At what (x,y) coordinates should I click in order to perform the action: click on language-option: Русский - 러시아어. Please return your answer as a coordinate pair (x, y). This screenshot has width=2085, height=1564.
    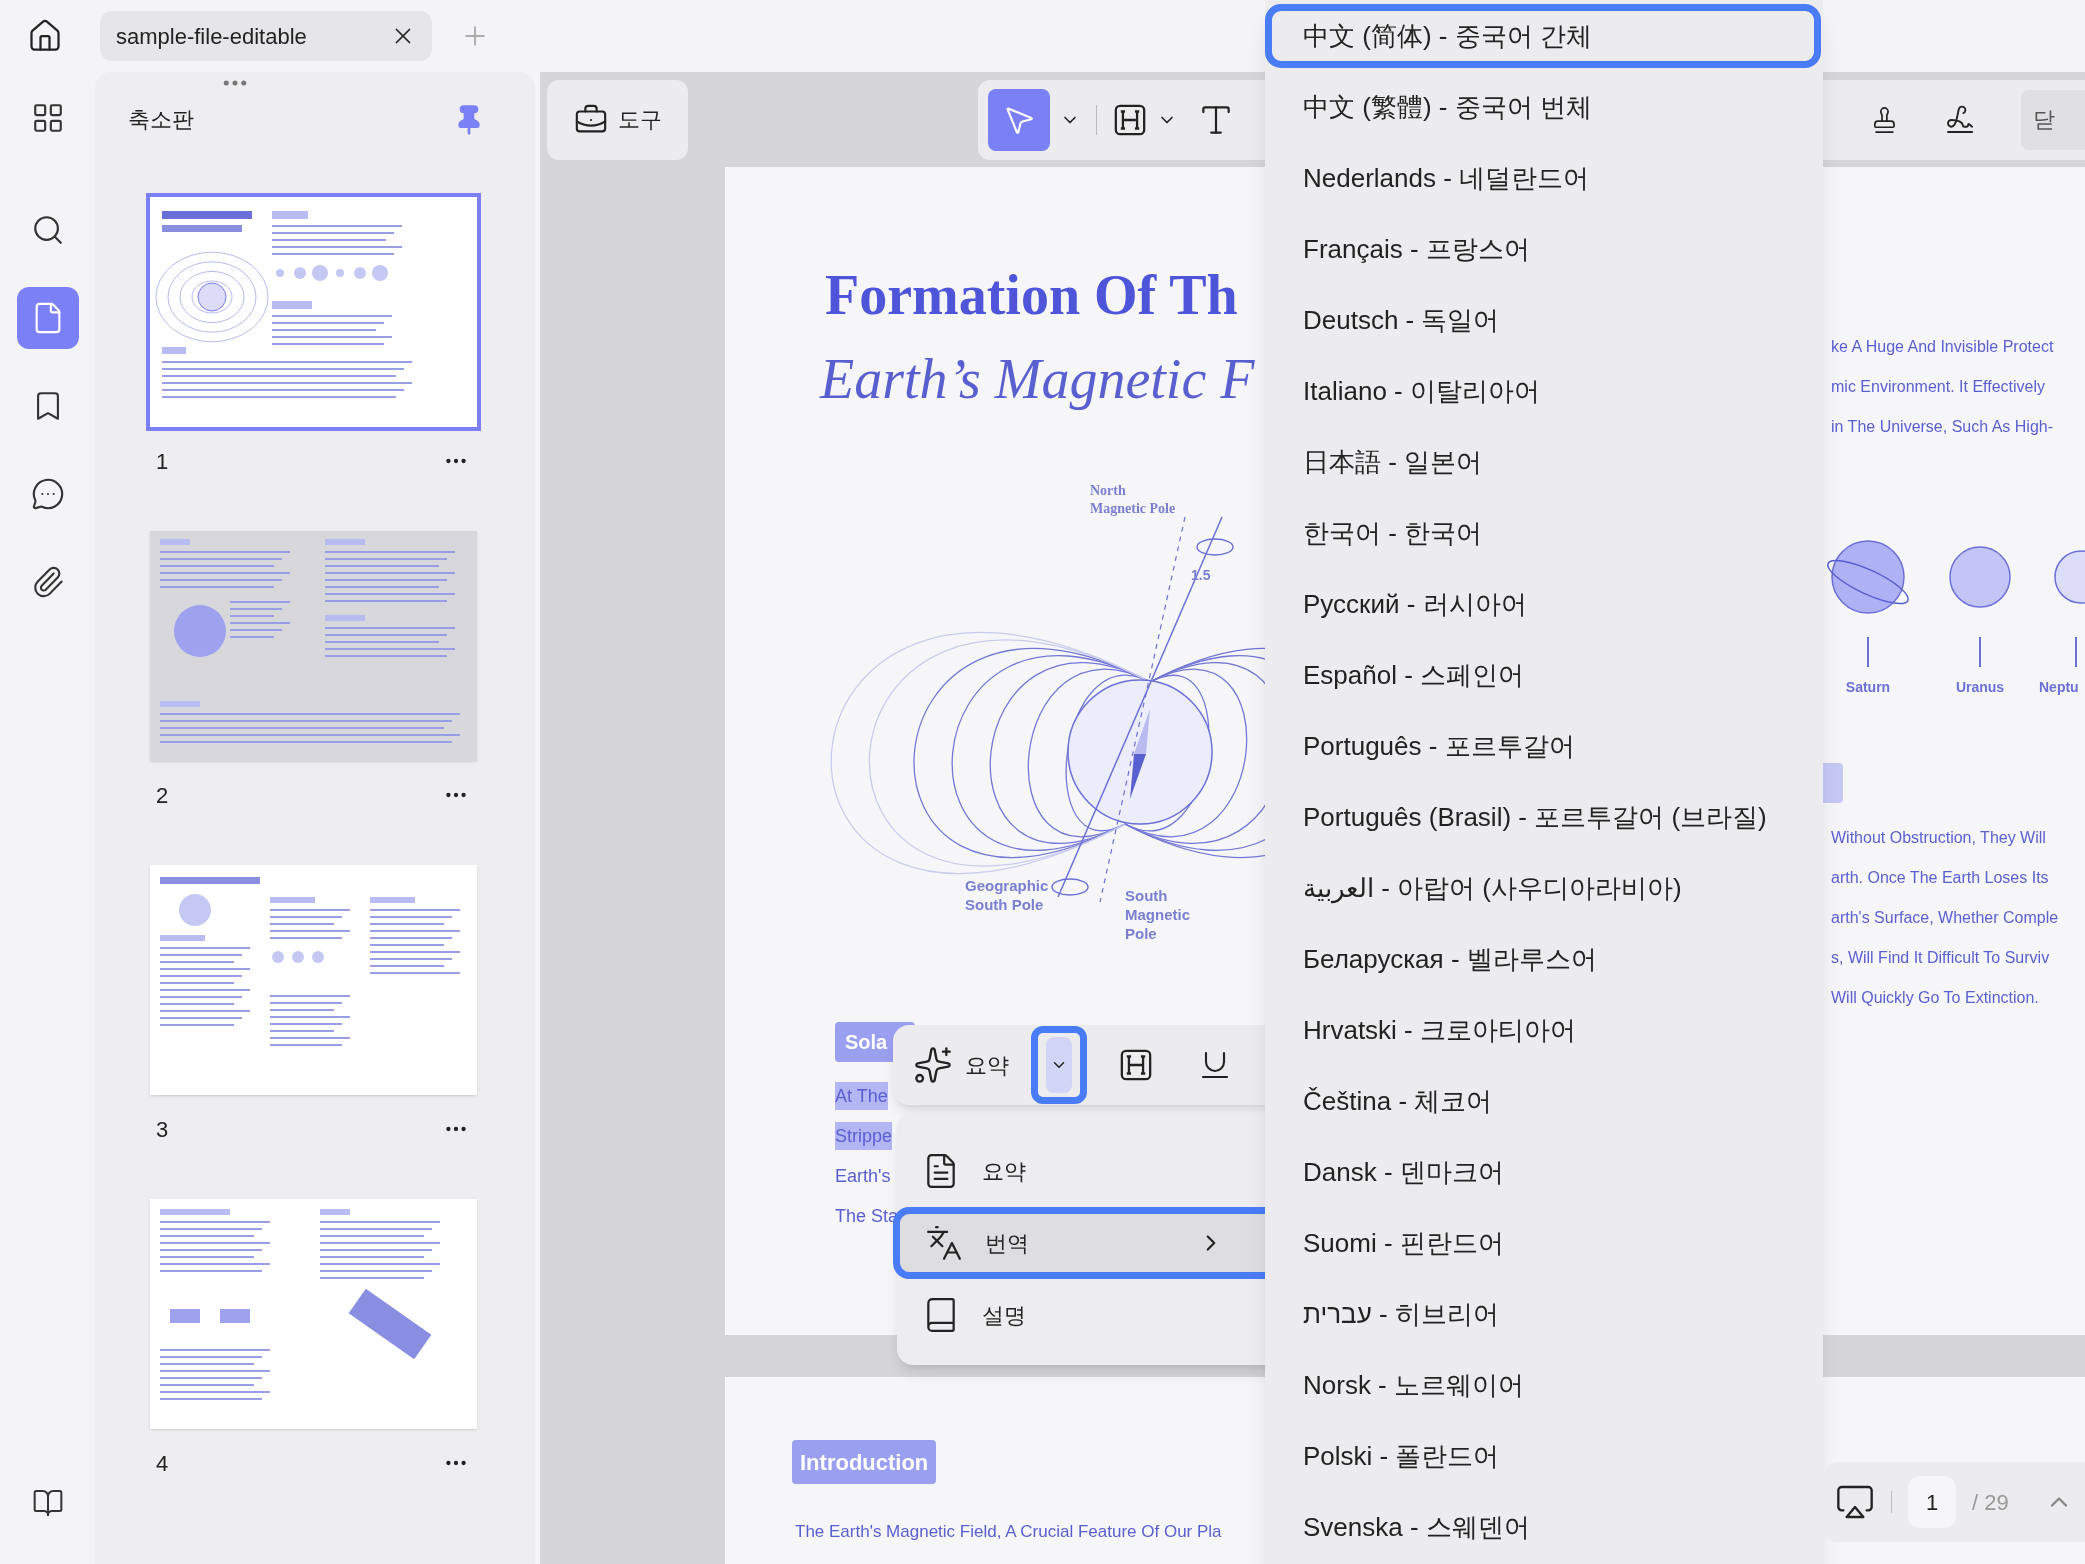
    Looking at the image, I should click on (1544, 604).